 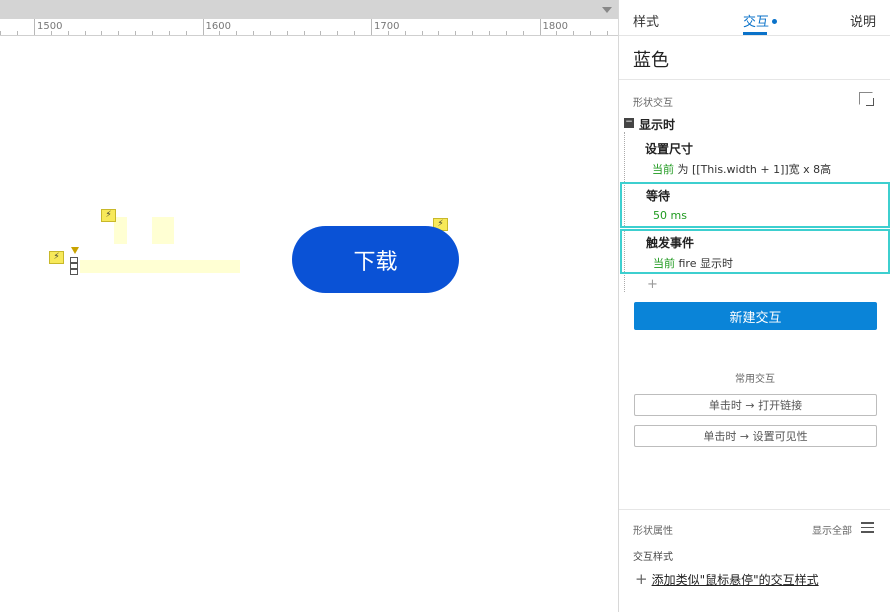 I want to click on add-interaction-style-link: + 添加类似"鼠标悬停"的交互样式, so click(x=727, y=579).